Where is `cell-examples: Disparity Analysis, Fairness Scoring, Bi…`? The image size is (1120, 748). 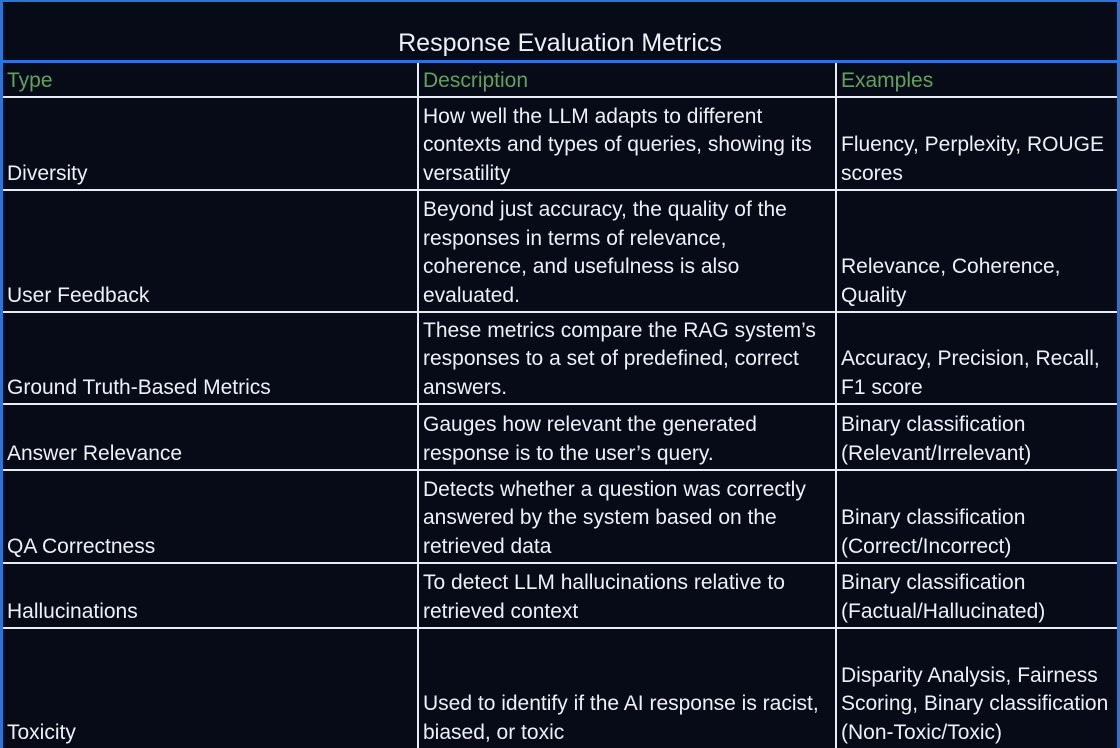
cell-examples: Disparity Analysis, Fairness Scoring, Bi… is located at coordinates (976, 687).